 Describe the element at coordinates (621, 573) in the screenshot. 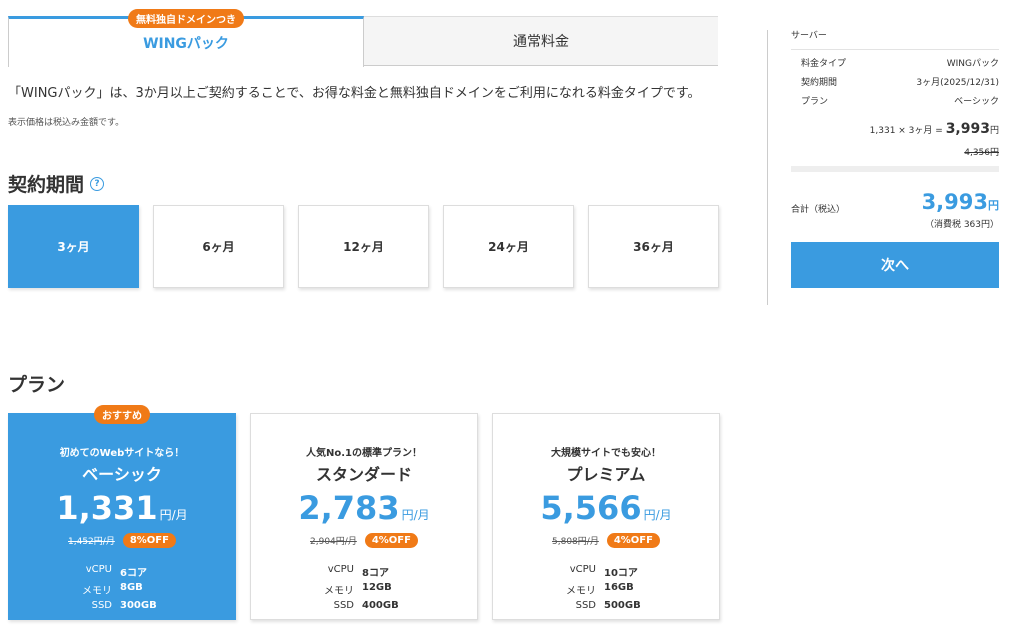

I see `spec-vcpu: 10コア` at that location.